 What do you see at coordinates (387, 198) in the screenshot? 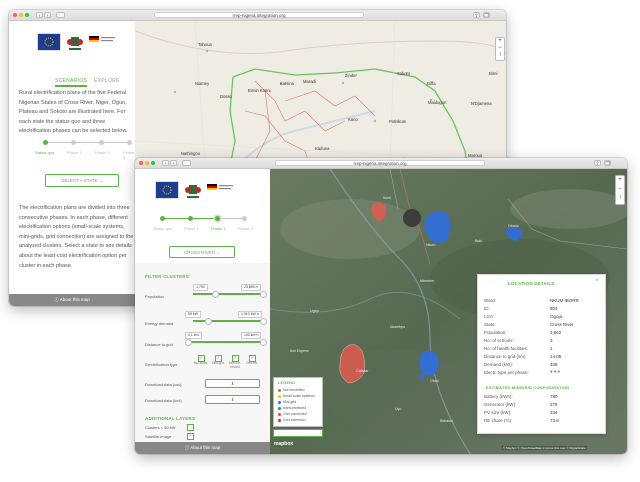
I see `map-place-label: Ikom` at bounding box center [387, 198].